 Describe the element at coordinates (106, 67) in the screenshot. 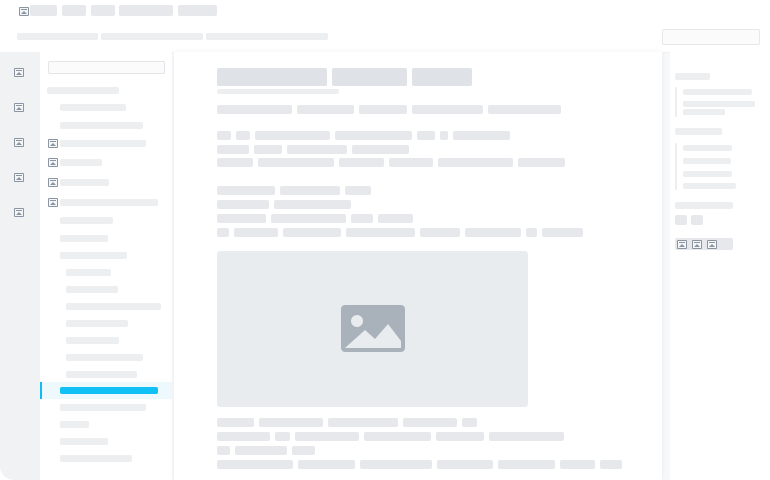

I see `sidebar-search-input` at that location.